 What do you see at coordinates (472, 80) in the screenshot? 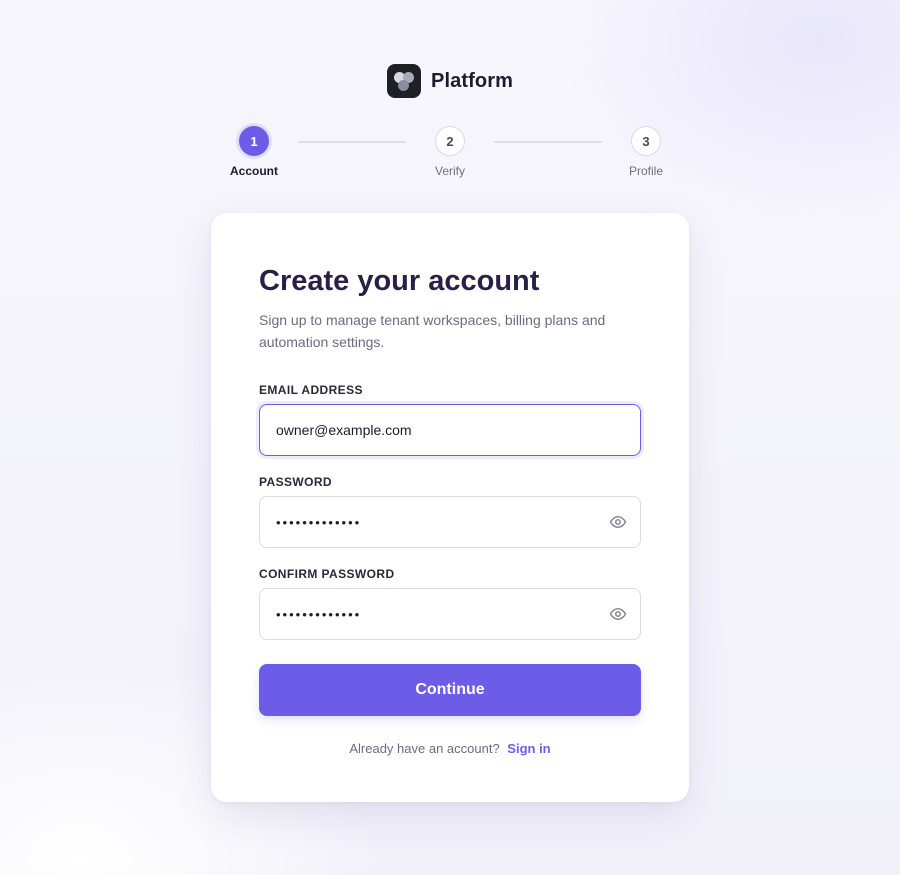
I see `brand-name: Platform` at bounding box center [472, 80].